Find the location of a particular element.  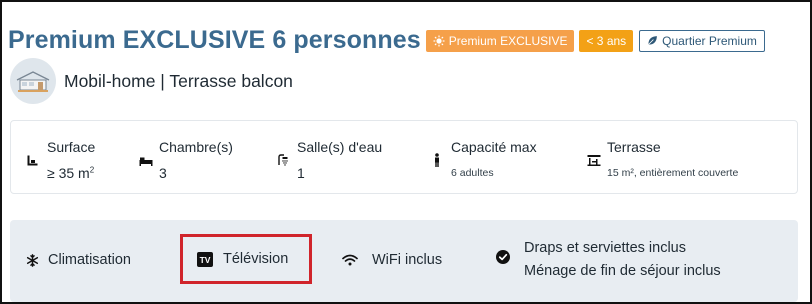

page-title: Premium EXCLUSIVE 6 personnes is located at coordinates (214, 40).